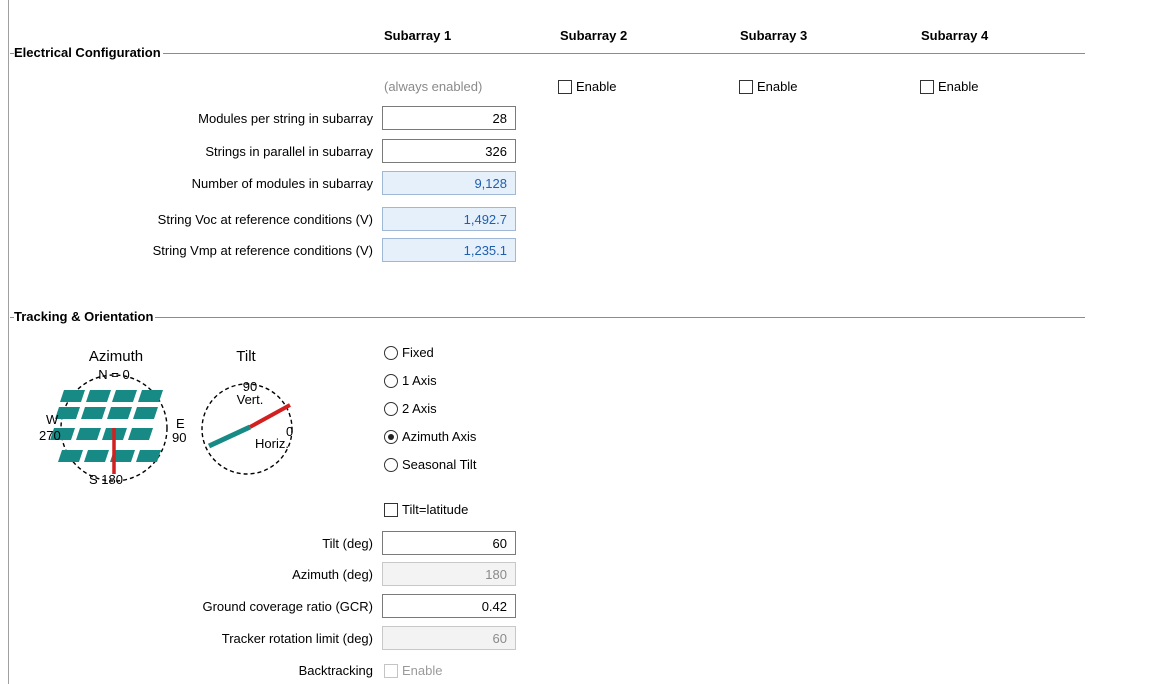  I want to click on string-vmp-label: String Vmp at reference conditions (V), so click(262, 250).